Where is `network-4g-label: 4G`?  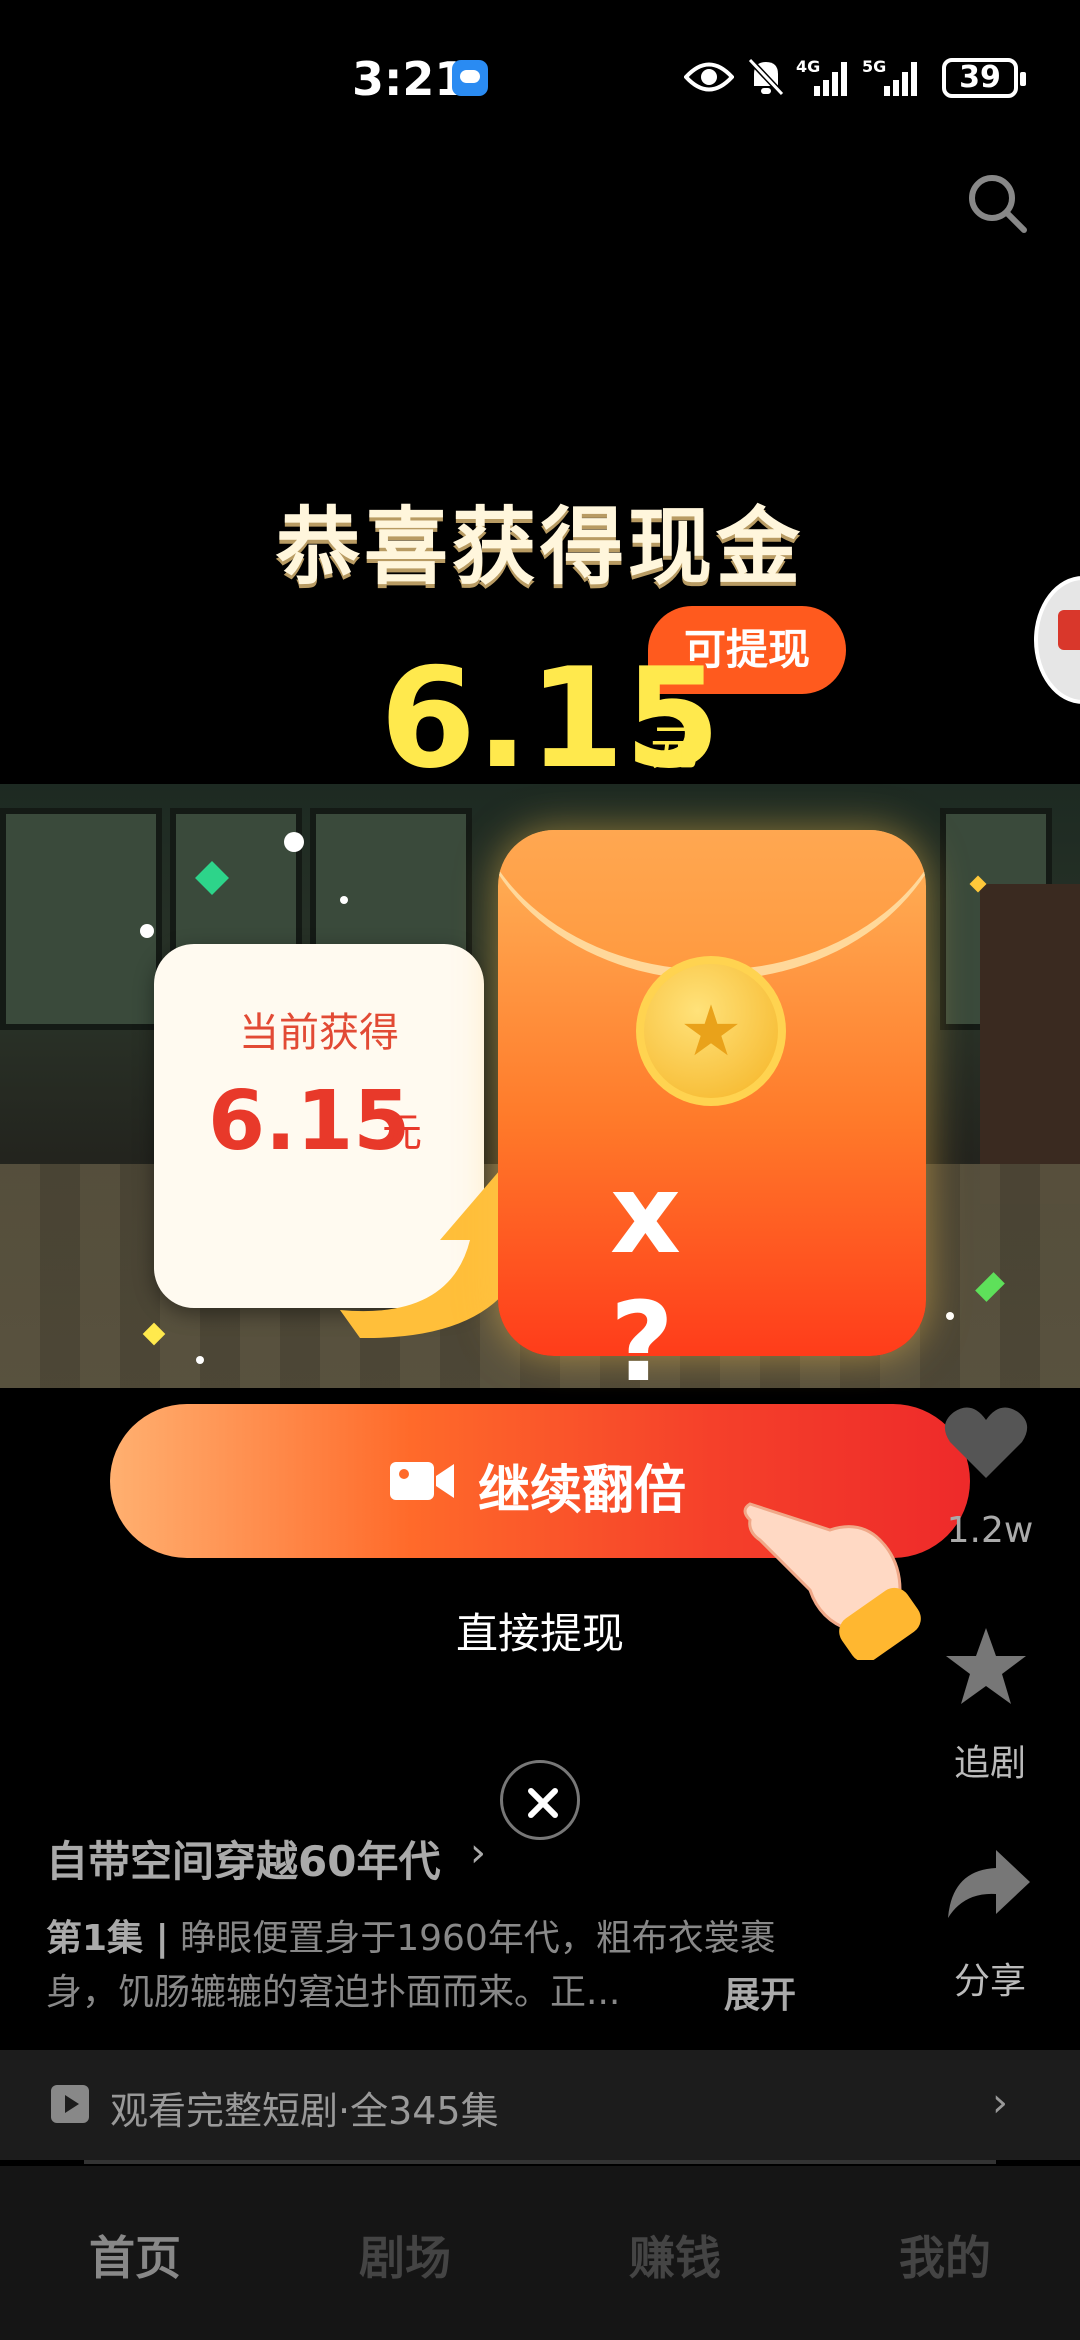 network-4g-label: 4G is located at coordinates (808, 66).